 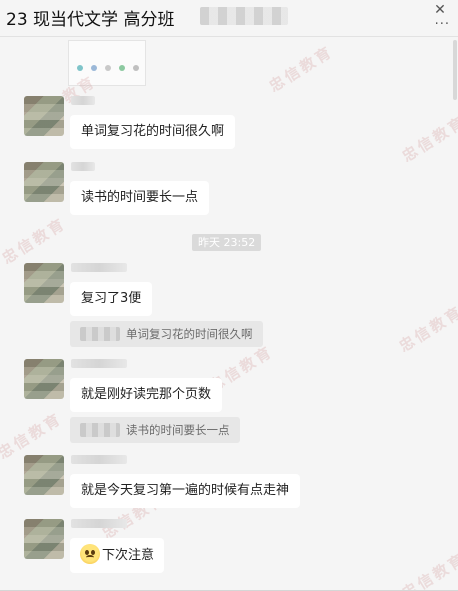 I want to click on message-bubble: 单词复习花的时间很久啊, so click(x=153, y=132).